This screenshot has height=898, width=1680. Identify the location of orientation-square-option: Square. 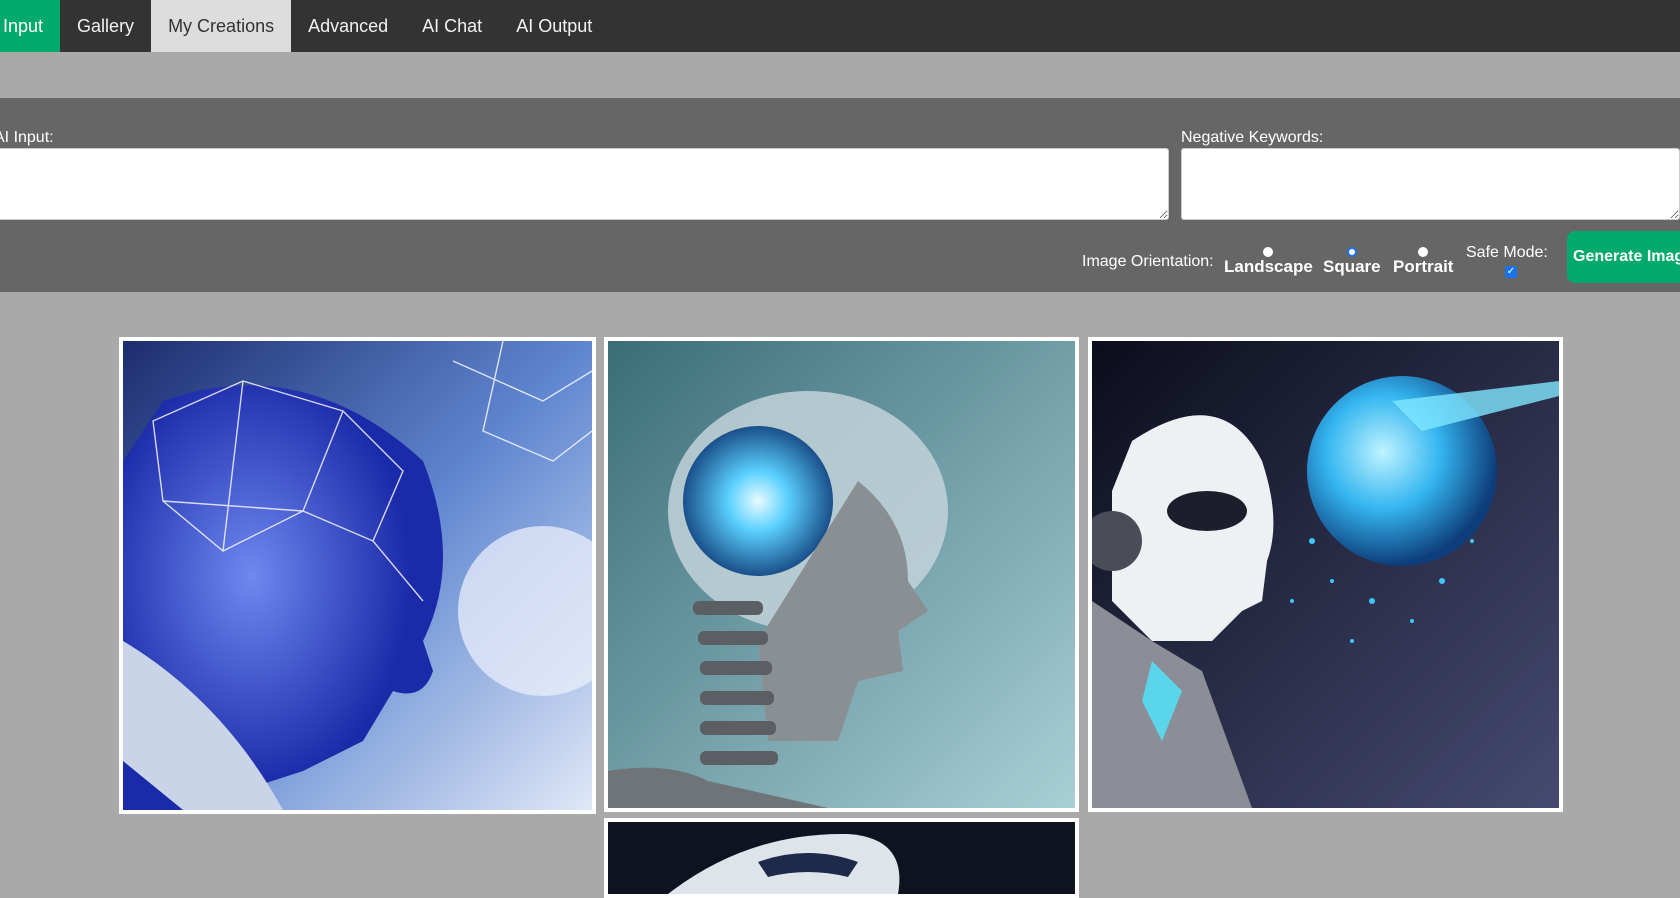
(1352, 262).